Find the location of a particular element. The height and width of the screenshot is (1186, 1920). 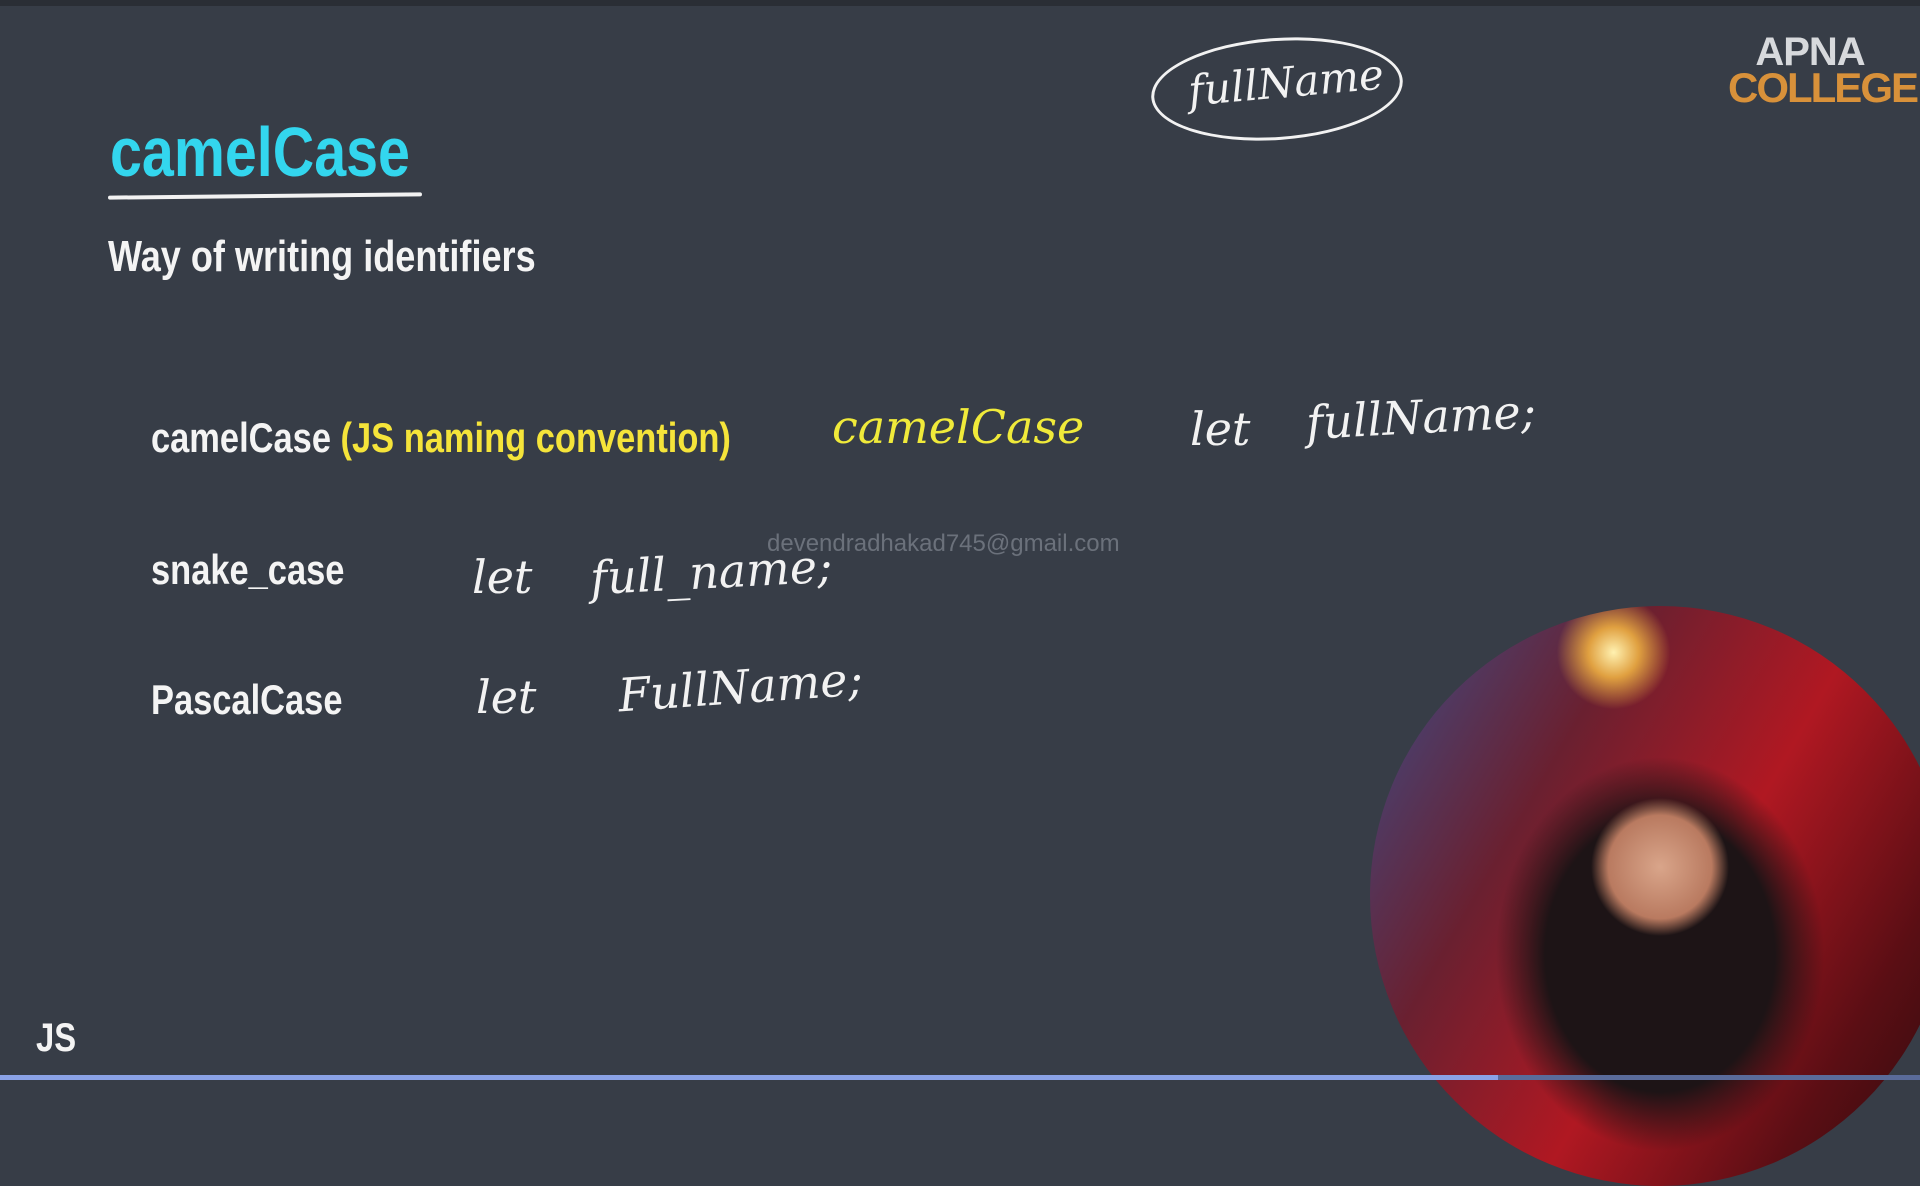

hand-code: FullName; is located at coordinates (740, 687).